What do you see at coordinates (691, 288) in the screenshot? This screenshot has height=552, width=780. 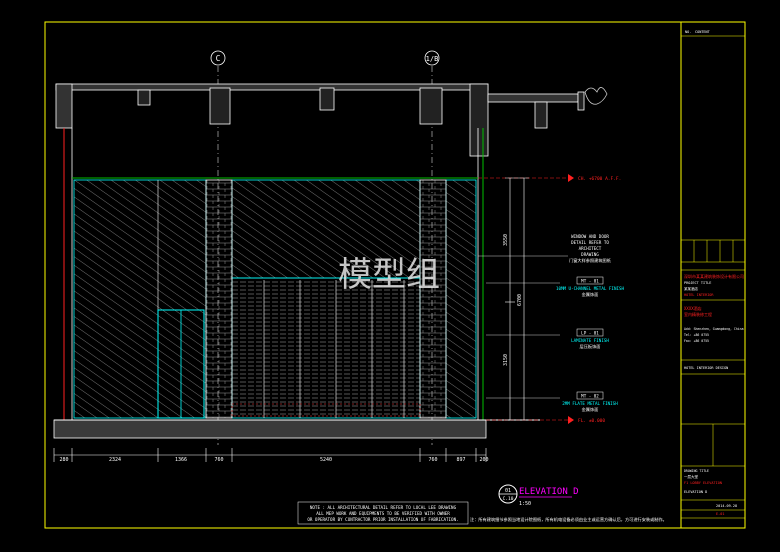 I see `tb-project-cn: 某某酒店` at bounding box center [691, 288].